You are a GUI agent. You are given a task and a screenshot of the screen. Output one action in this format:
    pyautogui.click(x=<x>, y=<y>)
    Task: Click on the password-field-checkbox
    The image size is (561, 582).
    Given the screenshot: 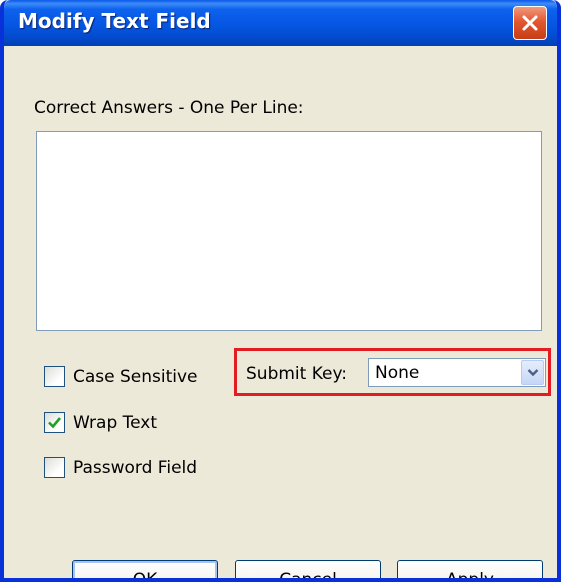 What is the action you would take?
    pyautogui.click(x=54, y=467)
    